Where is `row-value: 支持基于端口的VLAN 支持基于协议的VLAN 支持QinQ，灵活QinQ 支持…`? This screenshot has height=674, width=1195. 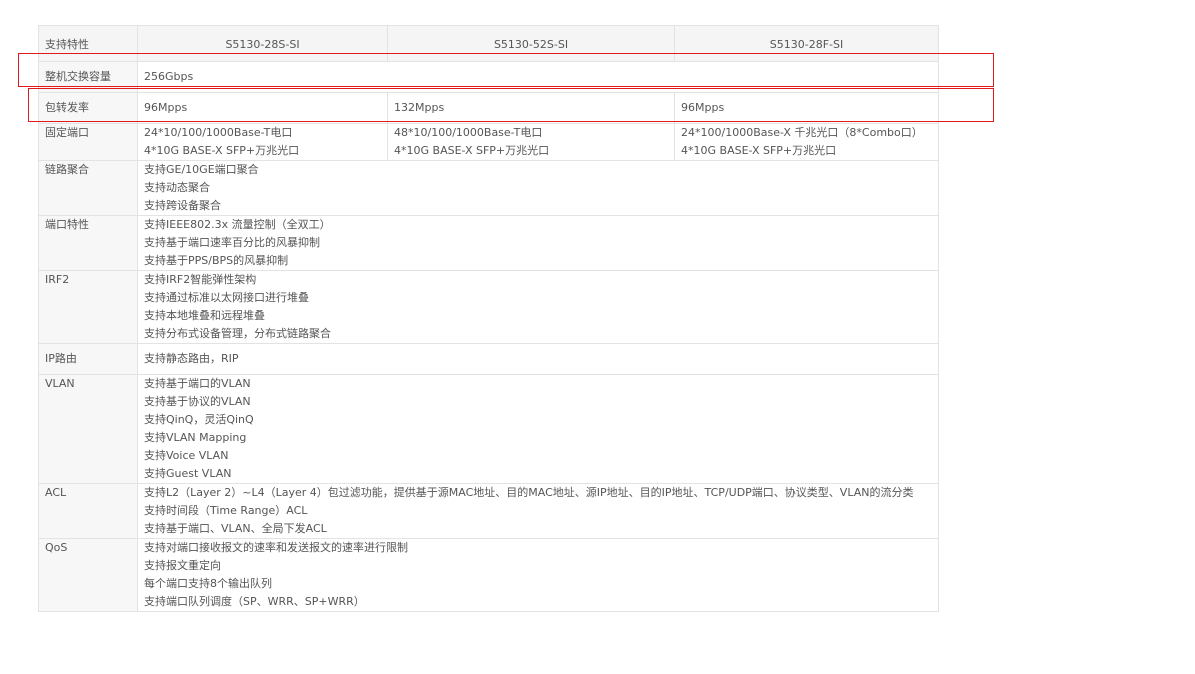
row-value: 支持基于端口的VLAN 支持基于协议的VLAN 支持QinQ，灵活QinQ 支持… is located at coordinates (538, 429).